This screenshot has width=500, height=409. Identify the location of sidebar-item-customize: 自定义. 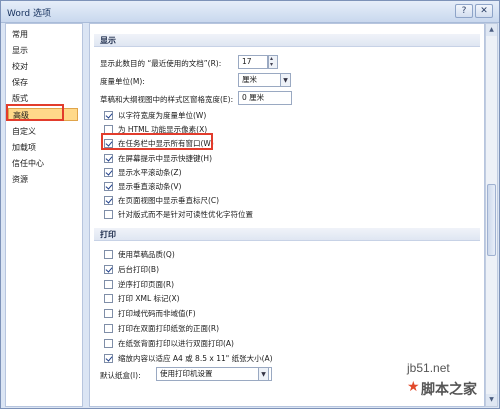
(47, 131).